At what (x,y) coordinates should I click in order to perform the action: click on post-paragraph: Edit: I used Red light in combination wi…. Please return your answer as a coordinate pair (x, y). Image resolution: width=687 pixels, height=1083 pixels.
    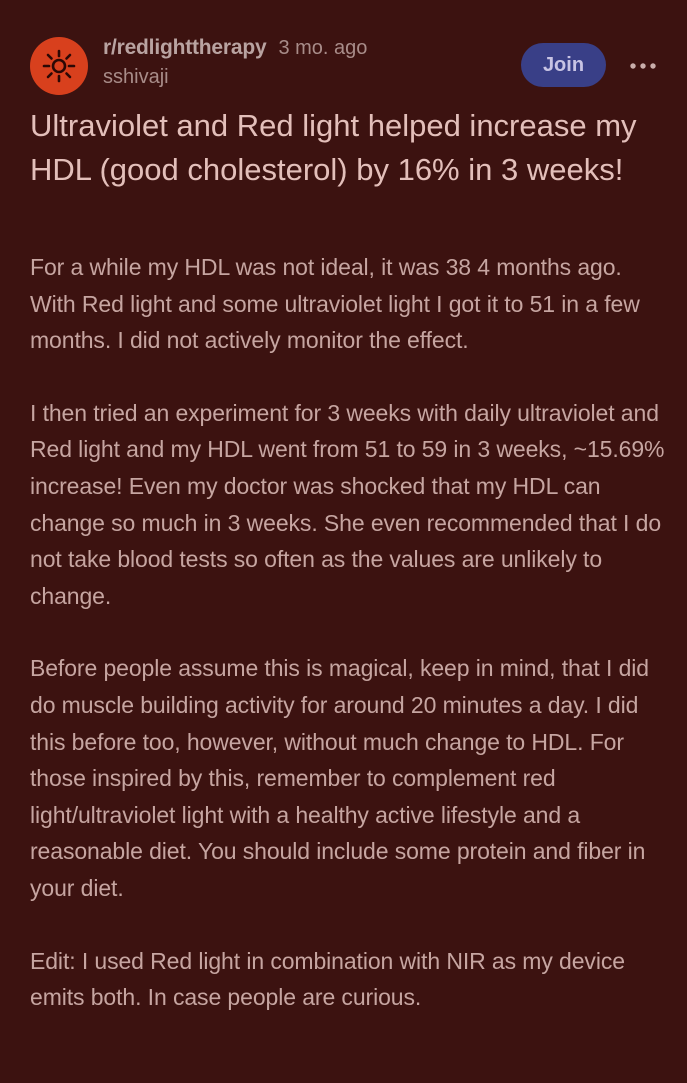
    Looking at the image, I should click on (327, 979).